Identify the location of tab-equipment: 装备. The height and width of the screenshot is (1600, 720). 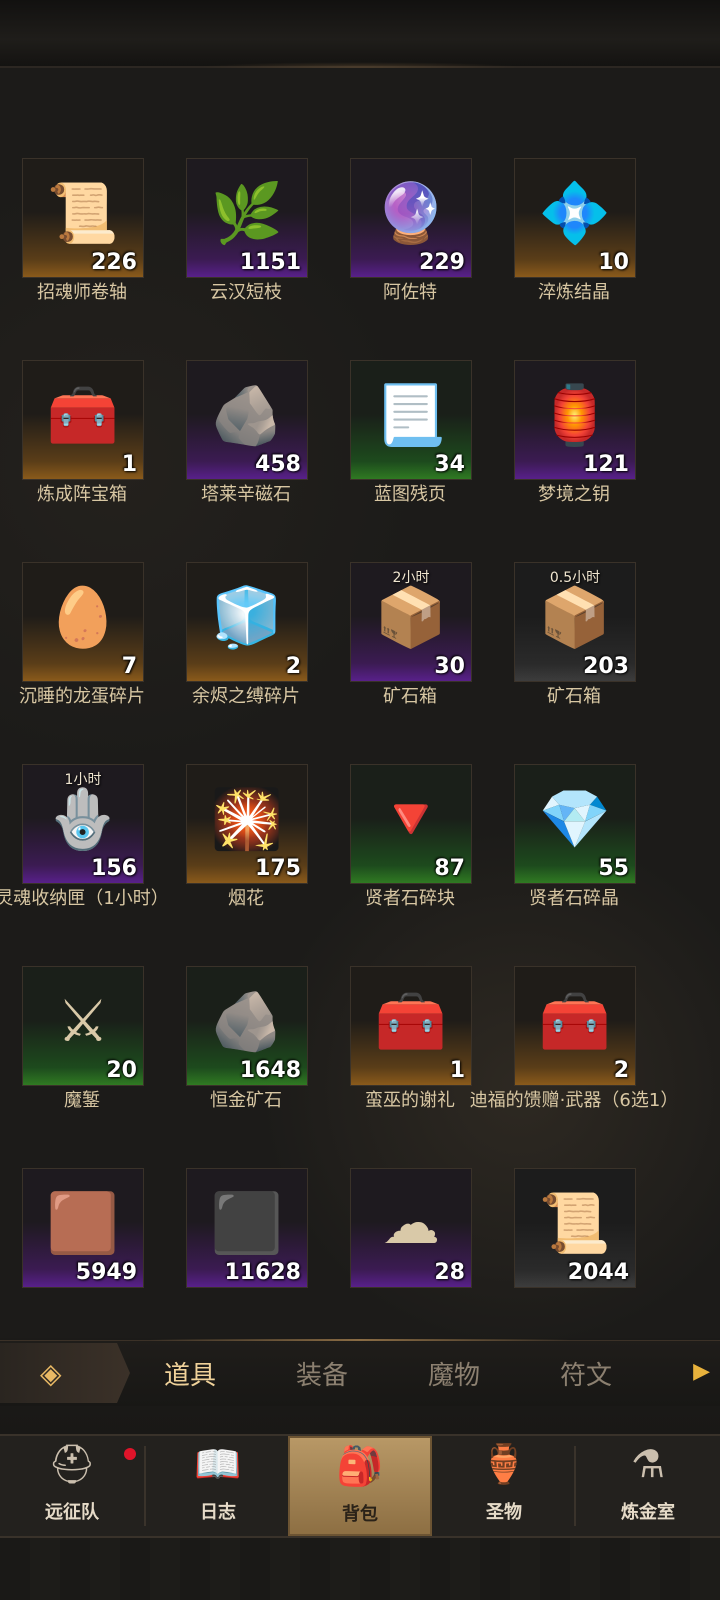
(322, 1373).